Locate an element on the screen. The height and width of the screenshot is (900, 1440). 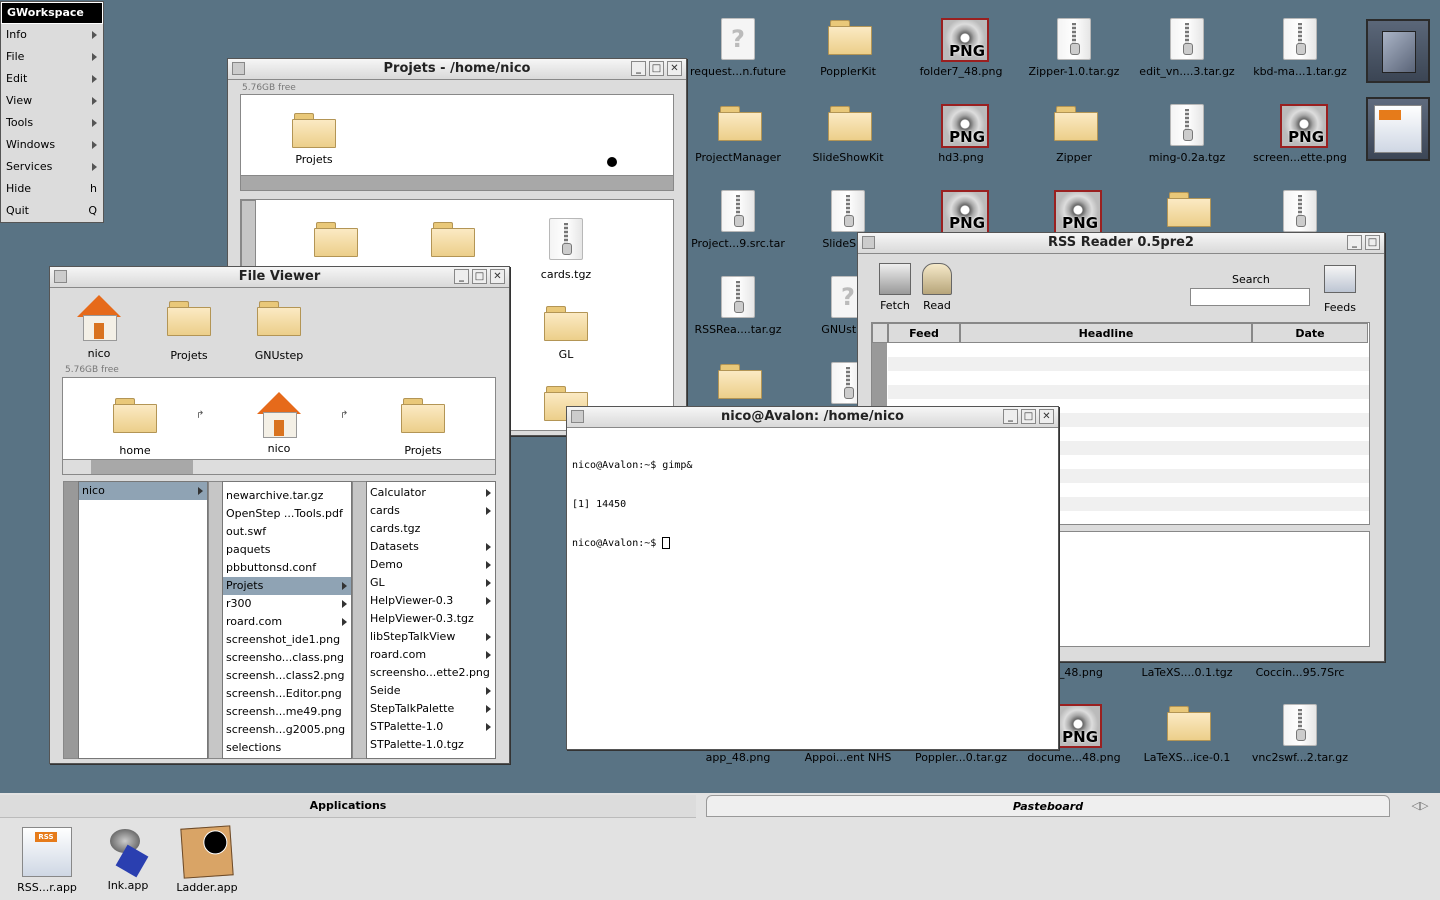
desktop-icon: PNG screen...ette.png is located at coordinates (1300, 134).